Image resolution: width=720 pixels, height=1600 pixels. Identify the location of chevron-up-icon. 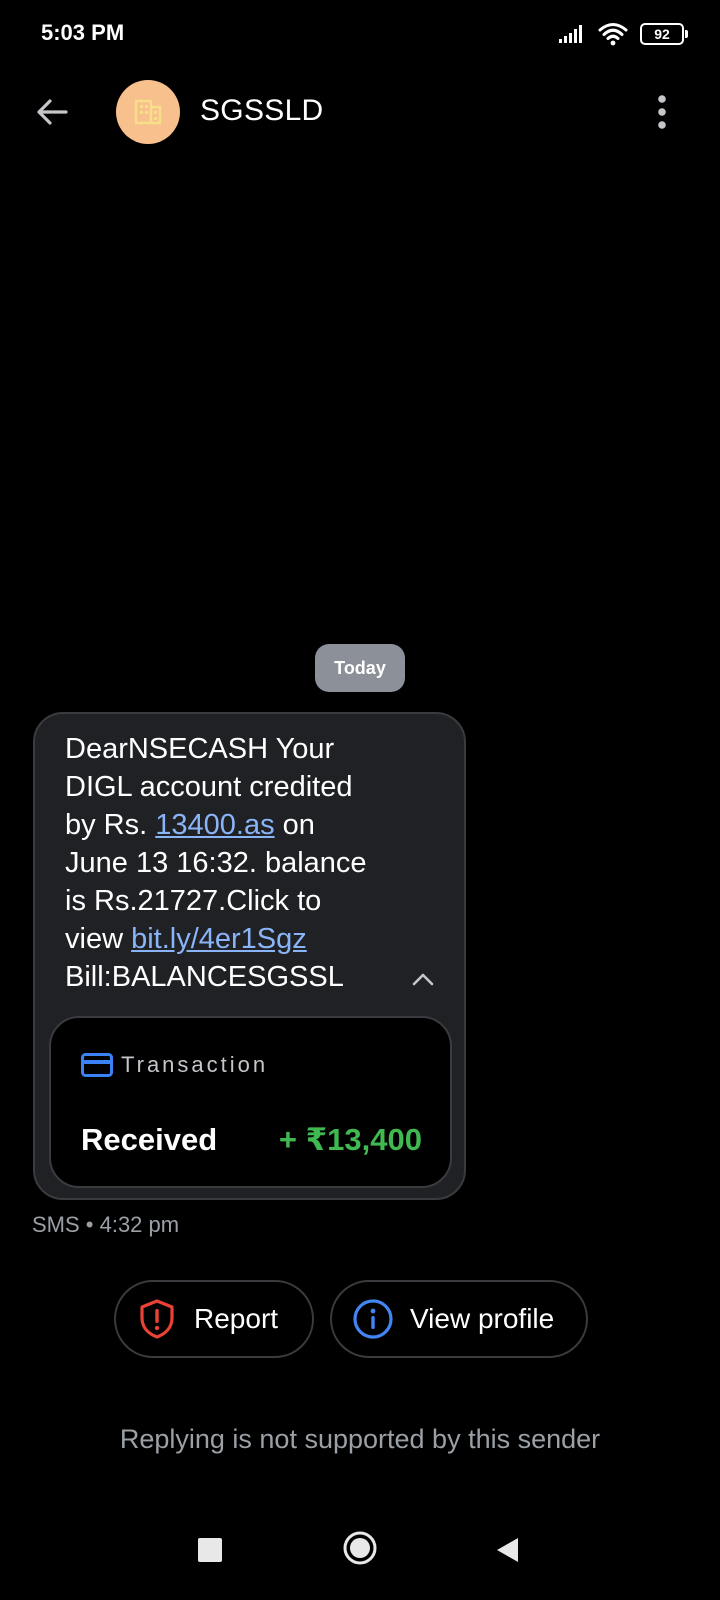
(423, 979).